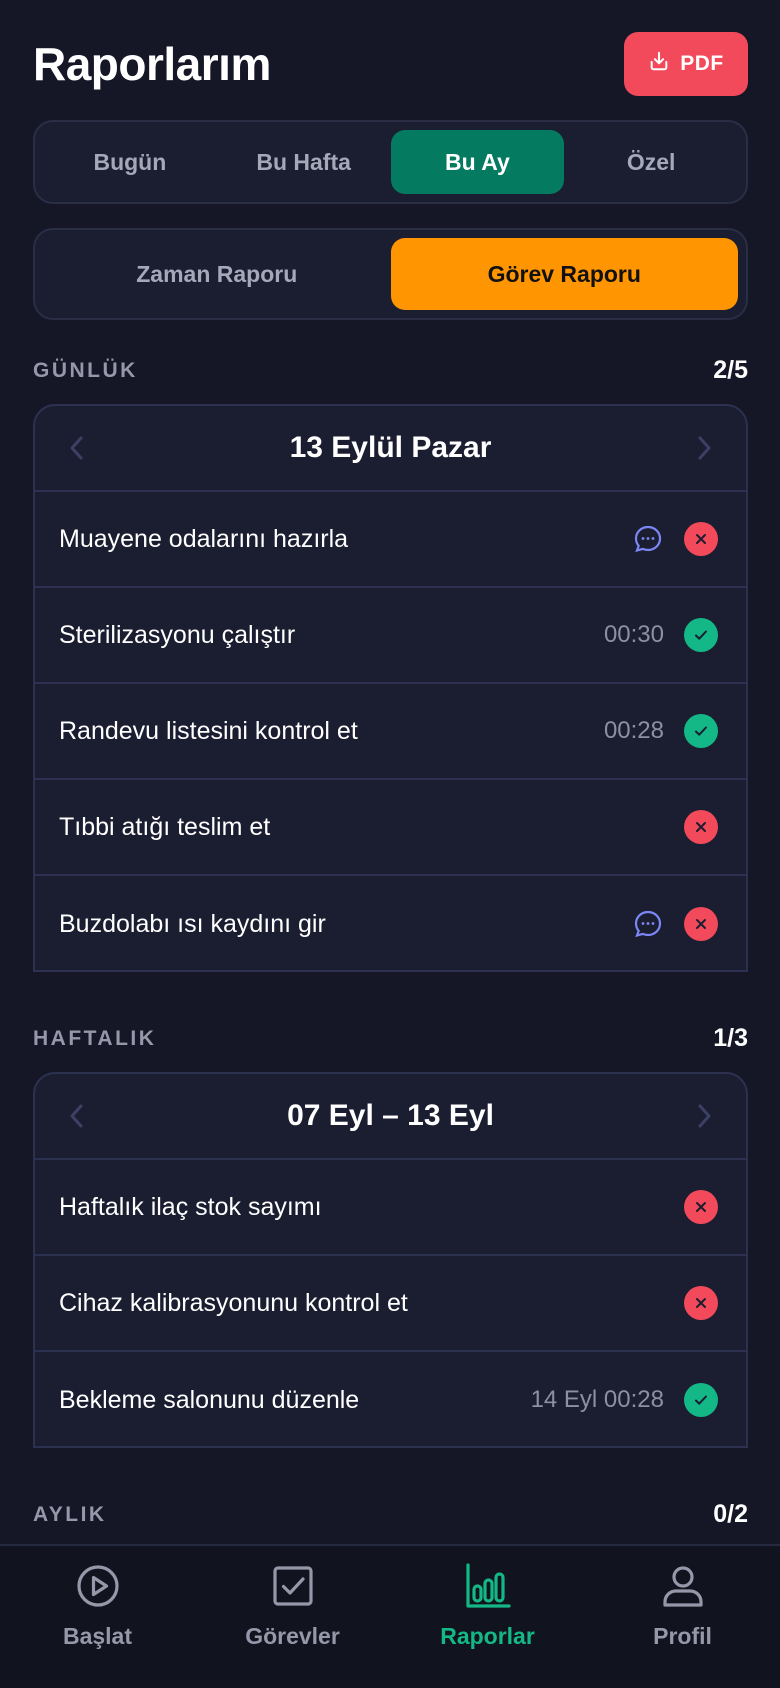 The width and height of the screenshot is (780, 1688). I want to click on nav-label: Görevler, so click(292, 1636).